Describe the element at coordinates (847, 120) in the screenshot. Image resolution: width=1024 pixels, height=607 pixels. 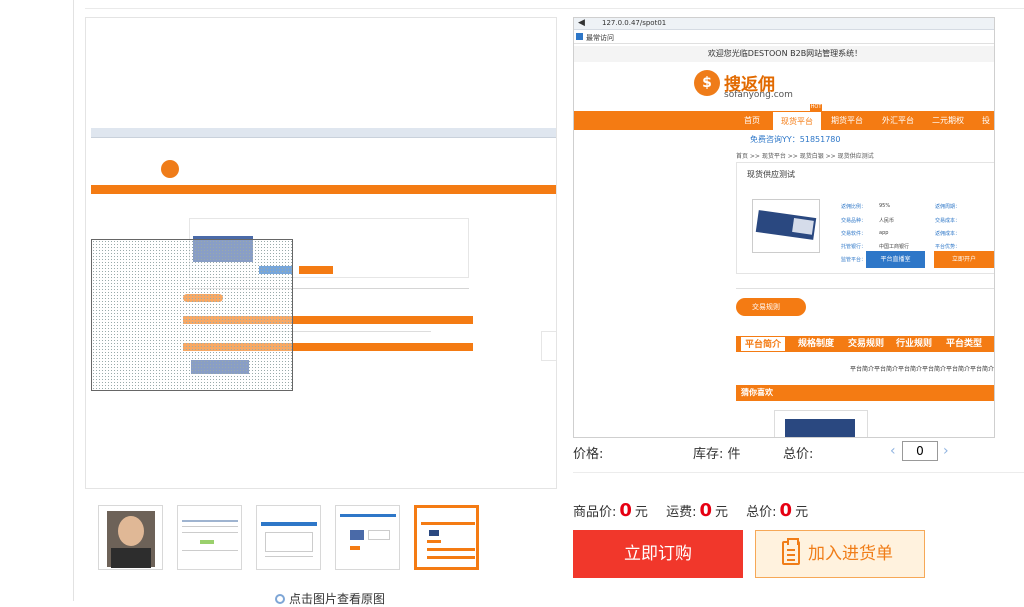
I see `nav-futures: 期货平台` at that location.